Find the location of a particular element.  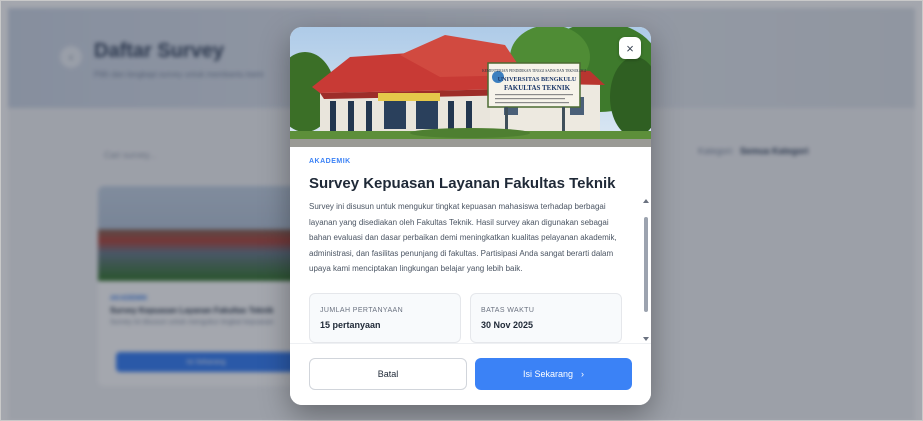

start-survey-label: Isi Sekarang is located at coordinates (548, 374).